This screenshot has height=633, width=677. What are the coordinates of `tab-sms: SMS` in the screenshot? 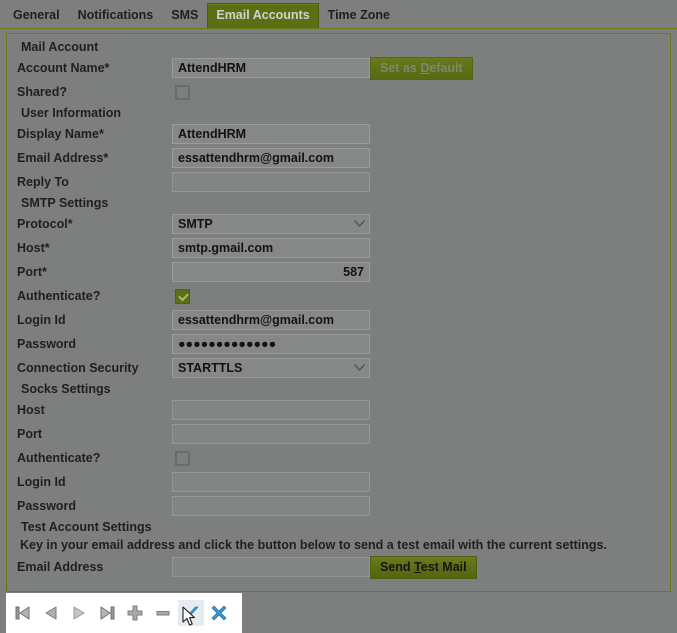 It's located at (184, 15).